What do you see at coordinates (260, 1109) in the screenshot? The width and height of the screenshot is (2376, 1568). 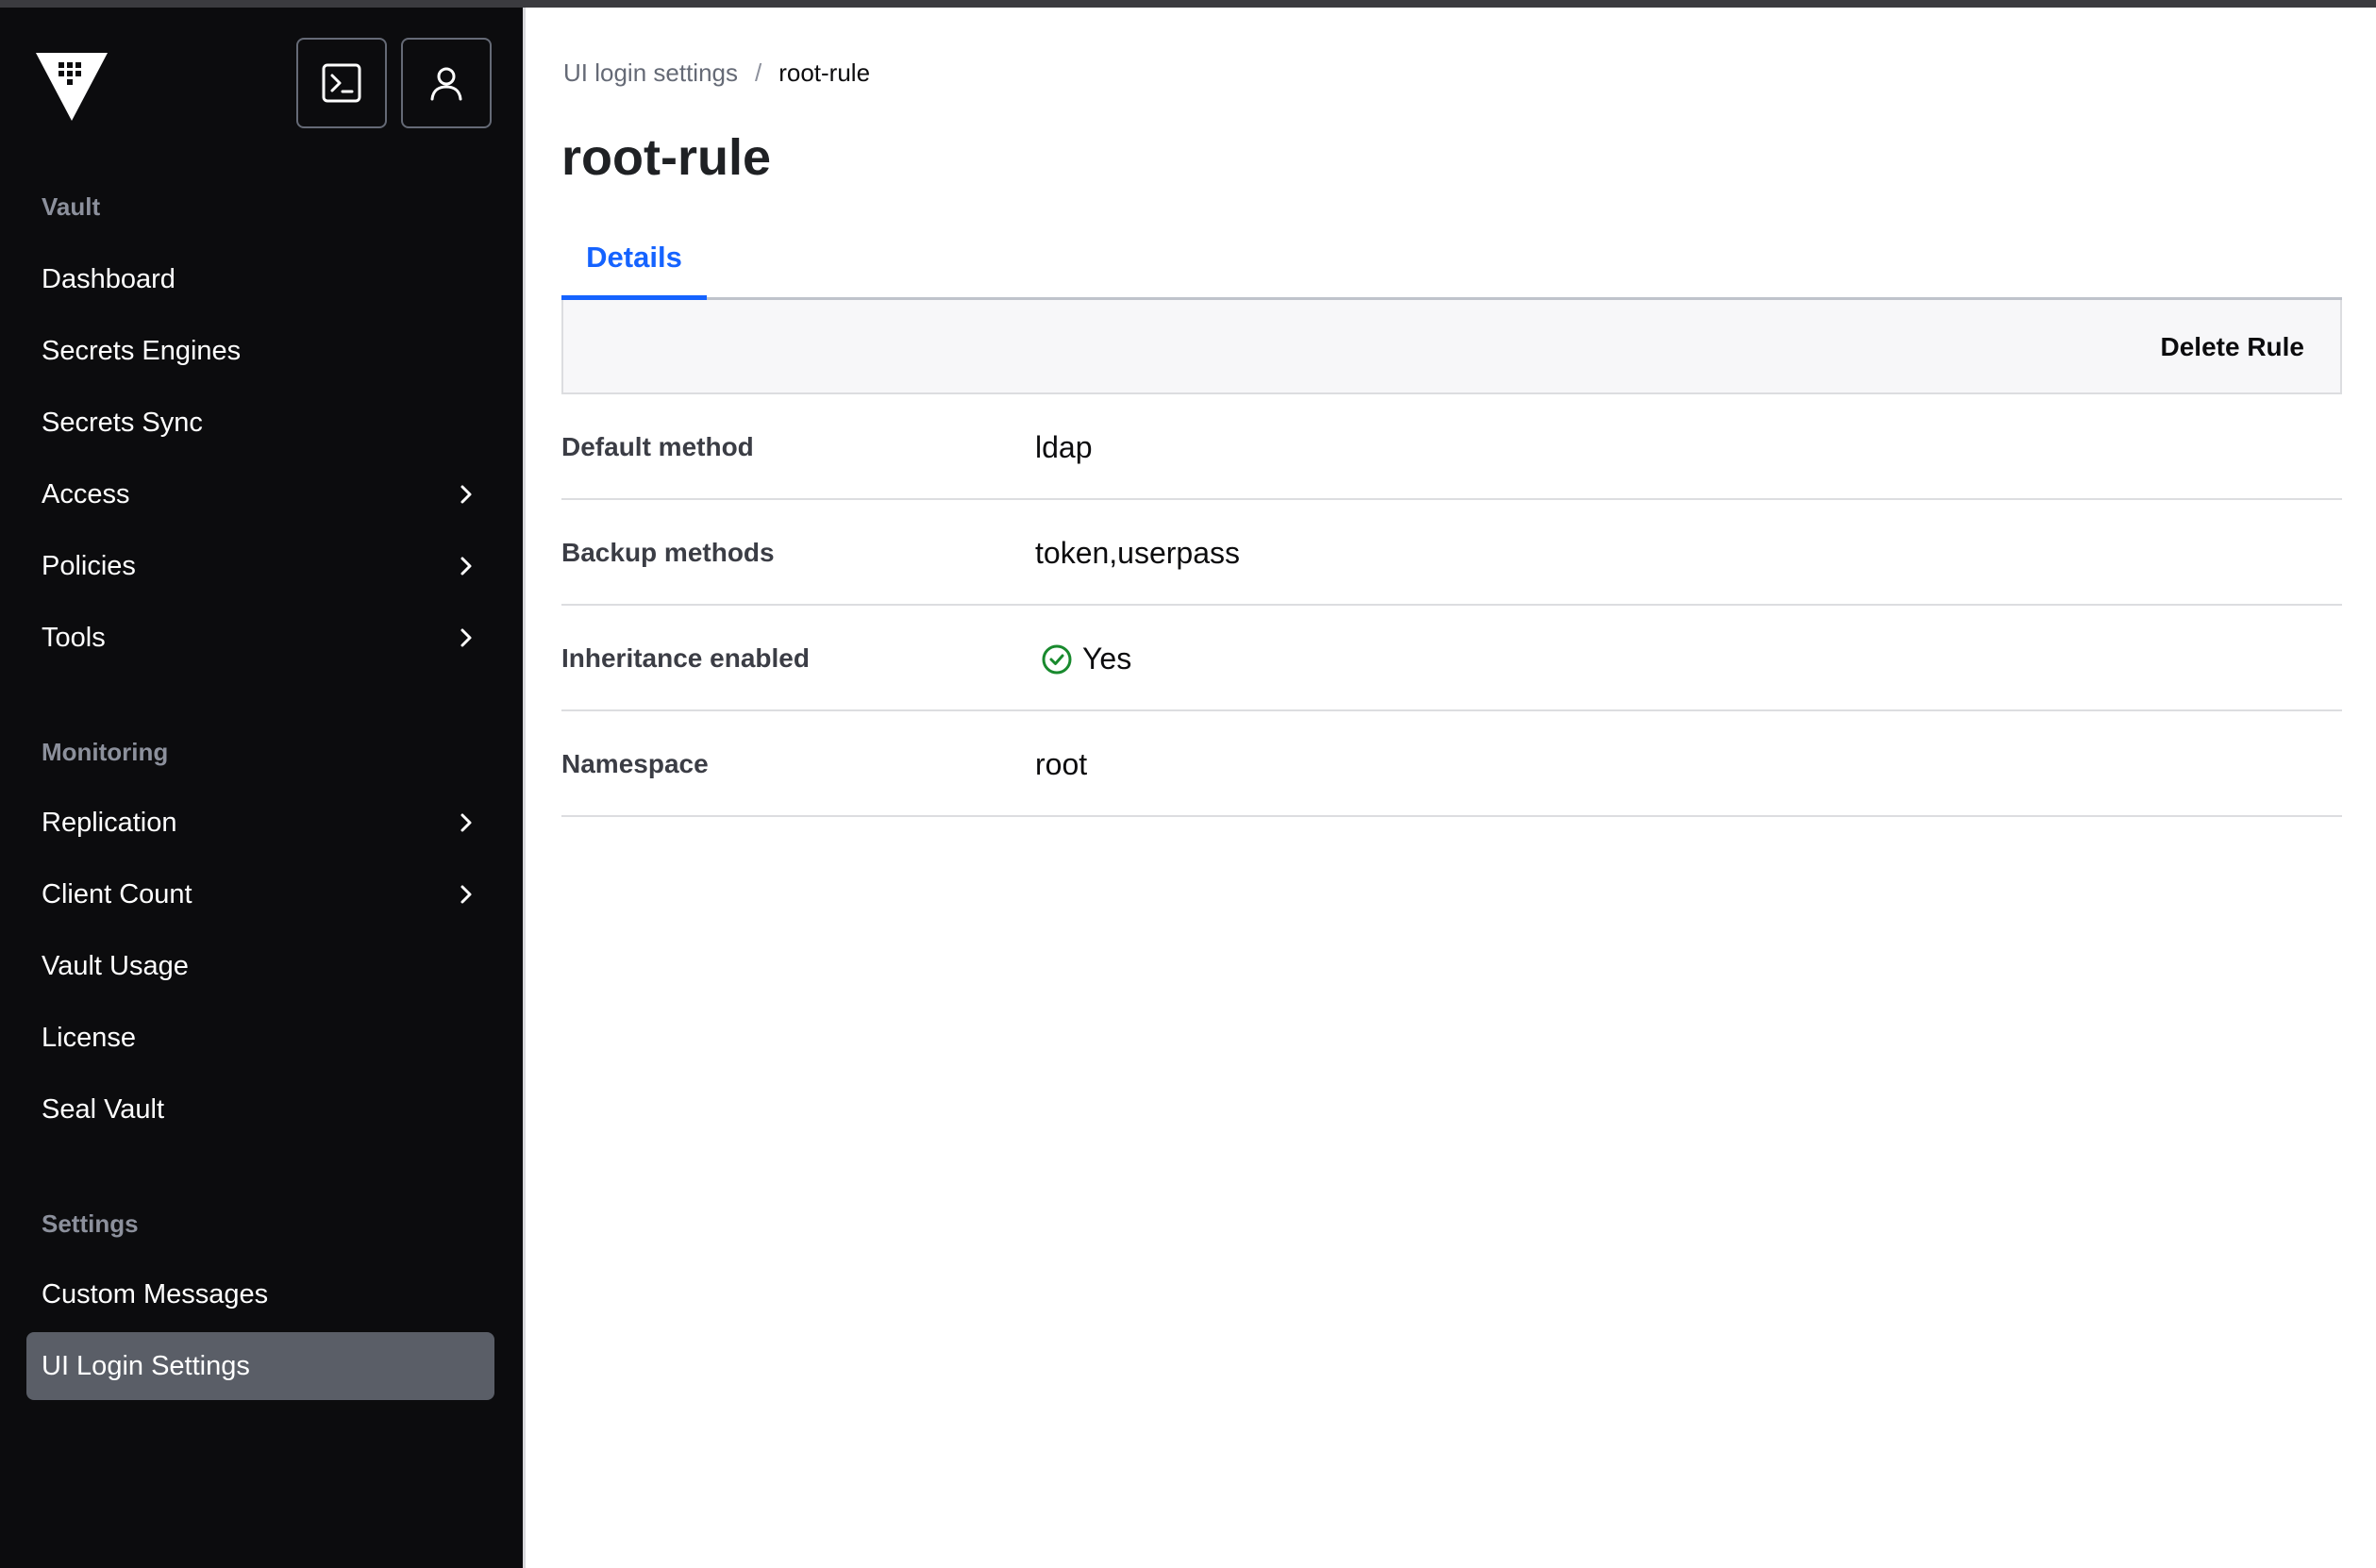 I see `sidebar-item-seal-vault: Seal Vault` at bounding box center [260, 1109].